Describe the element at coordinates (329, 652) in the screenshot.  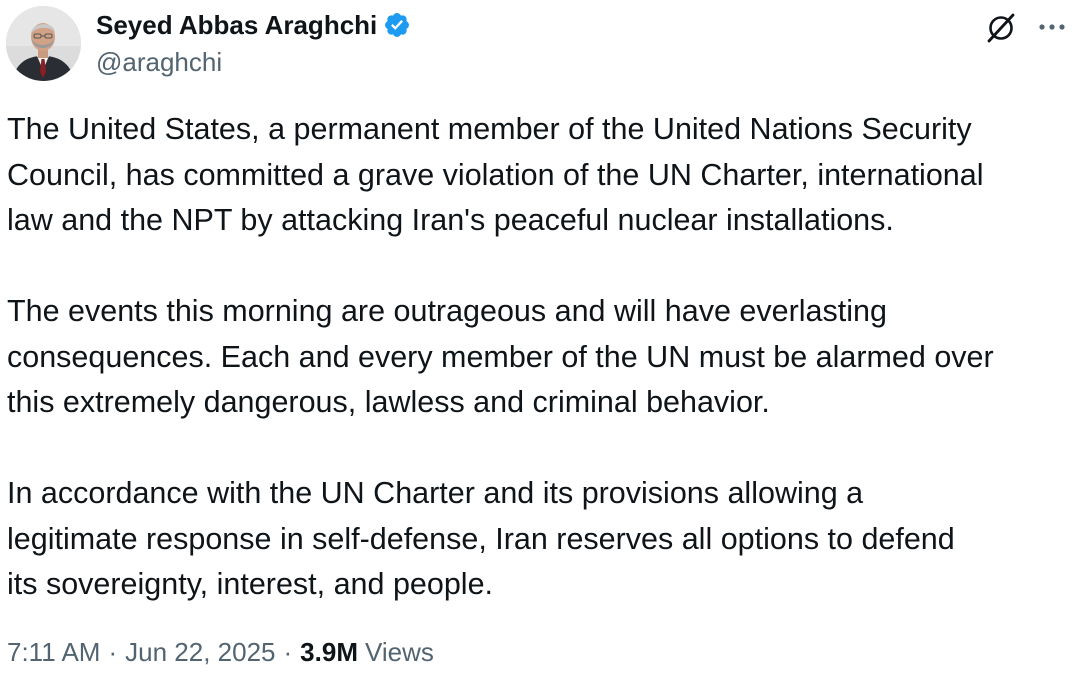
I see `views-count: 3.9M` at that location.